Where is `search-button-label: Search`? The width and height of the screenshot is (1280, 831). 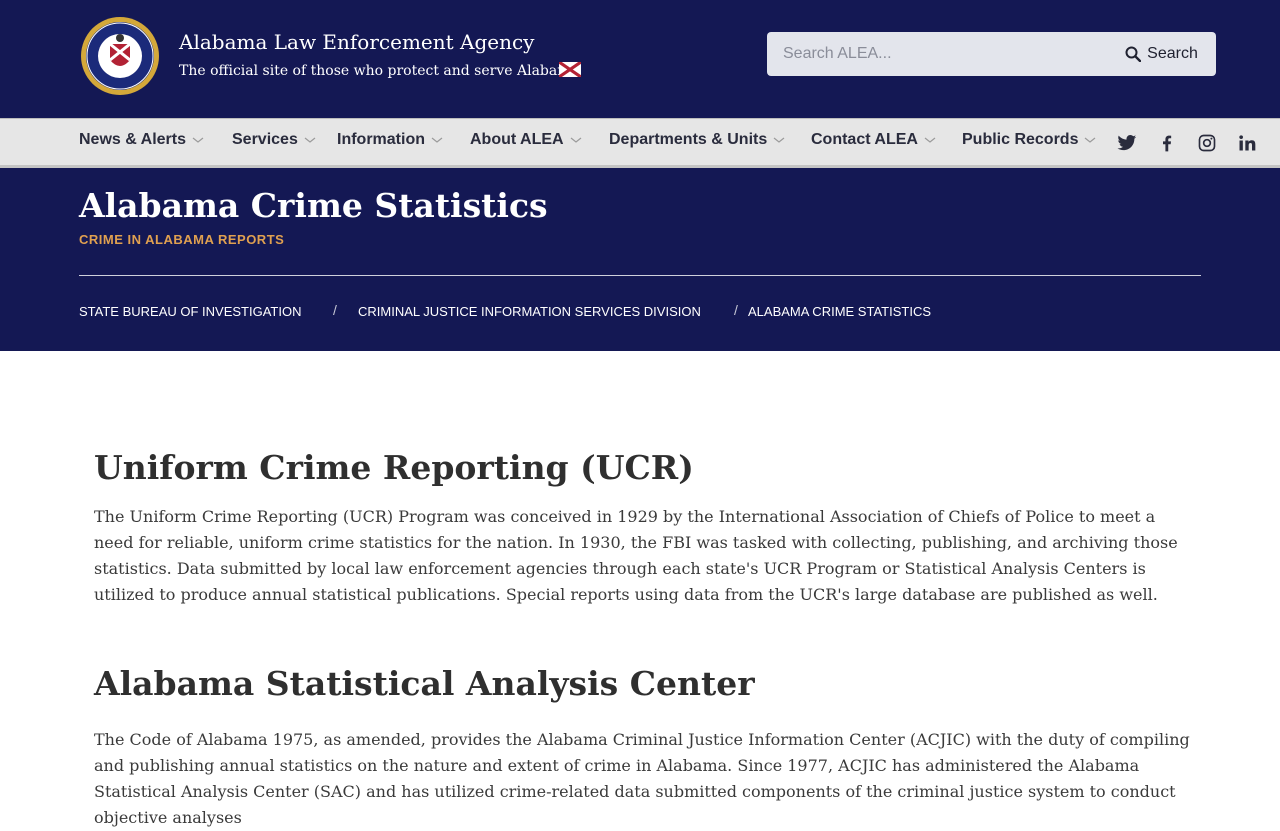
search-button-label: Search is located at coordinates (1172, 53).